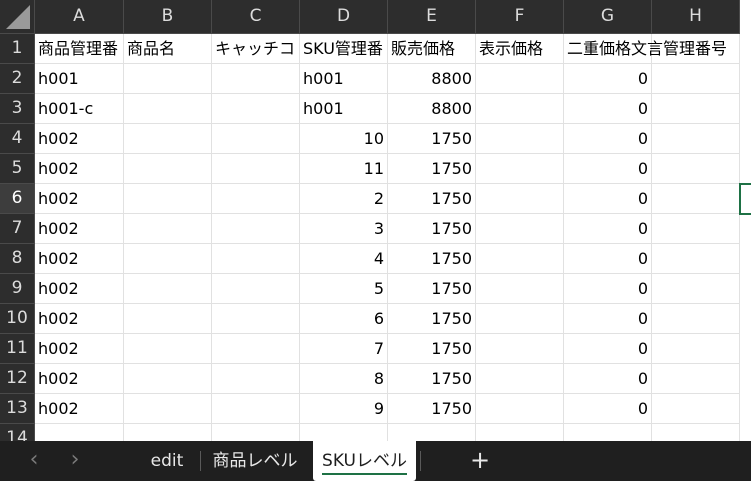 The width and height of the screenshot is (751, 481). I want to click on sheet-tab-product-level: 商品レベル, so click(255, 461).